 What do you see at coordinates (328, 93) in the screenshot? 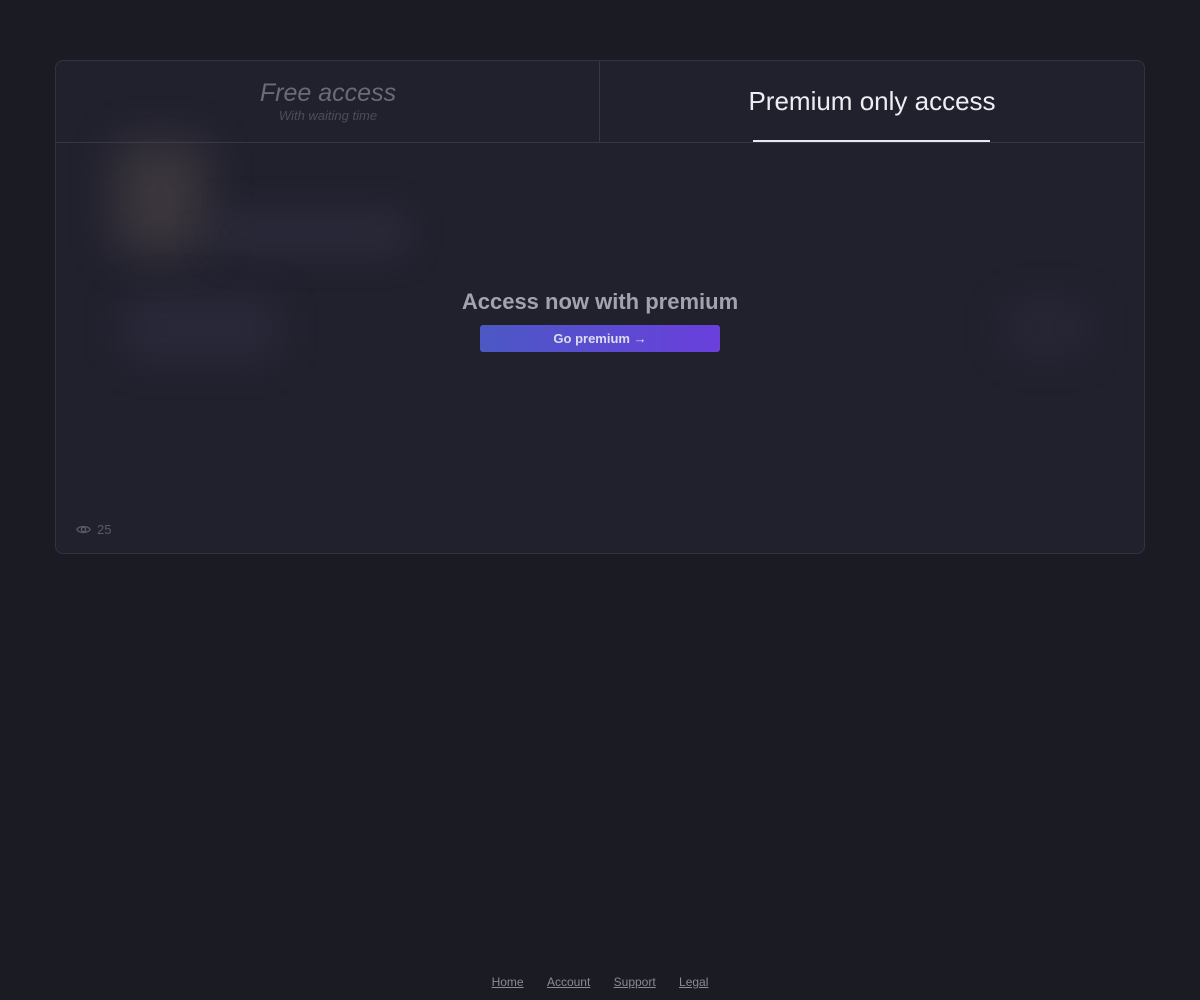
I see `tab-free-access-title: Free access` at bounding box center [328, 93].